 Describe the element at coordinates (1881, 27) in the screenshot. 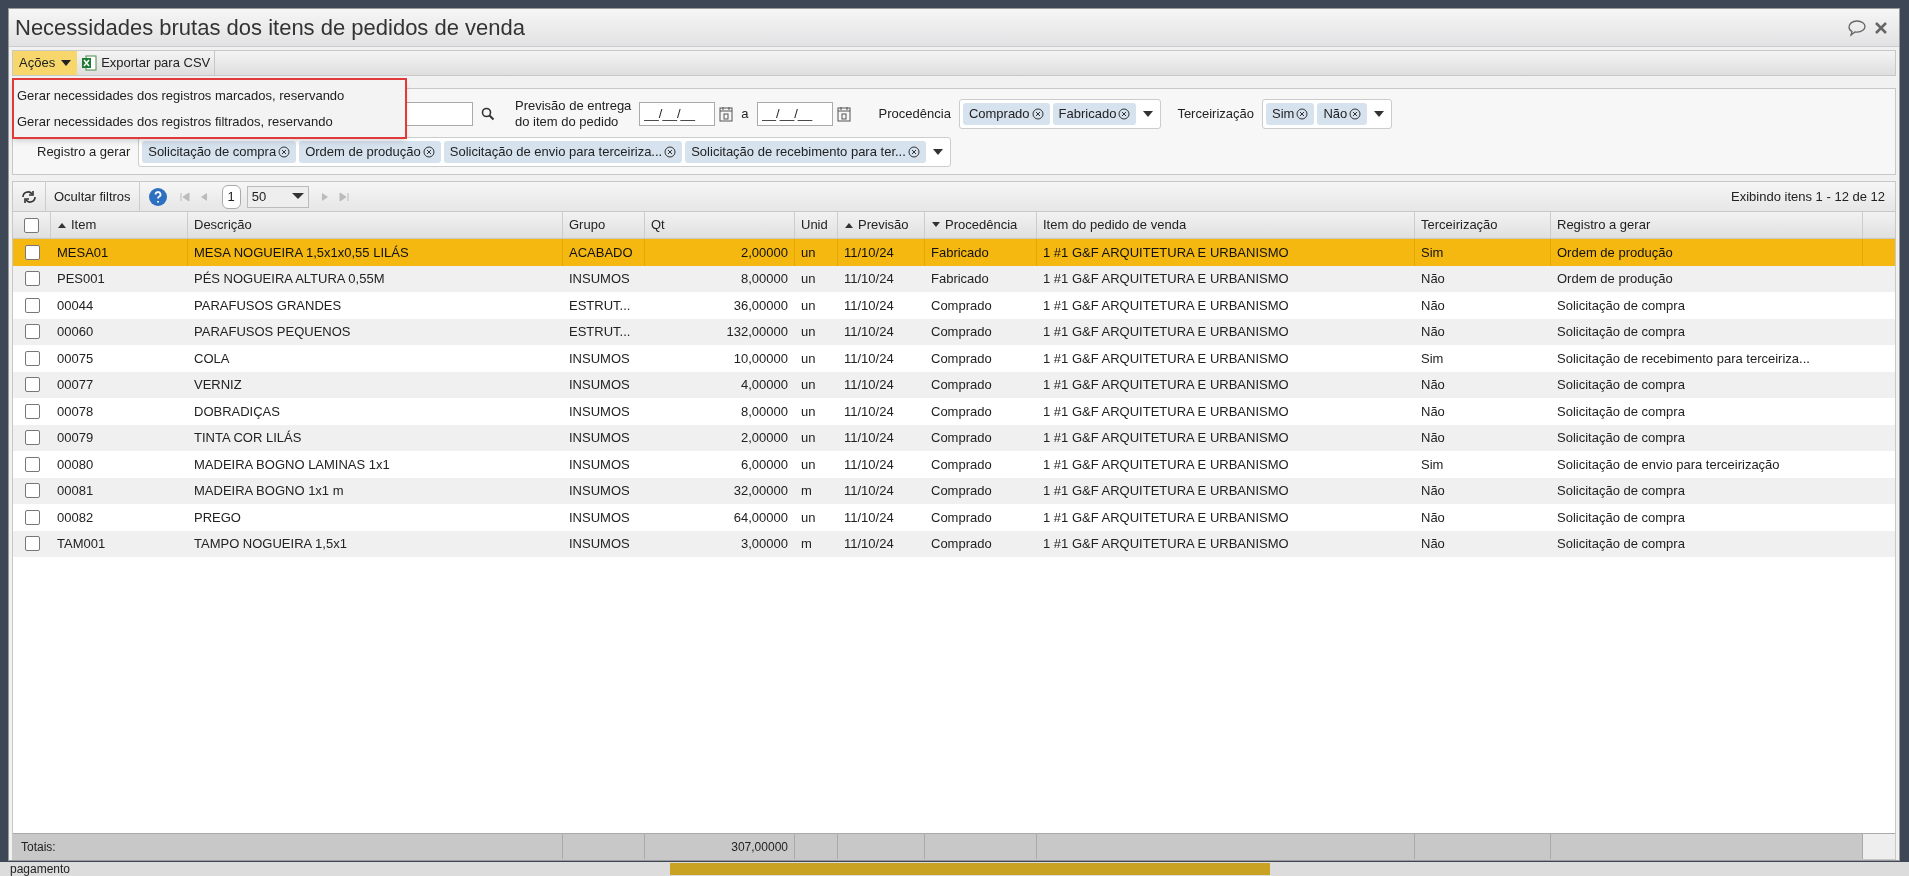

I see `close-icon` at that location.